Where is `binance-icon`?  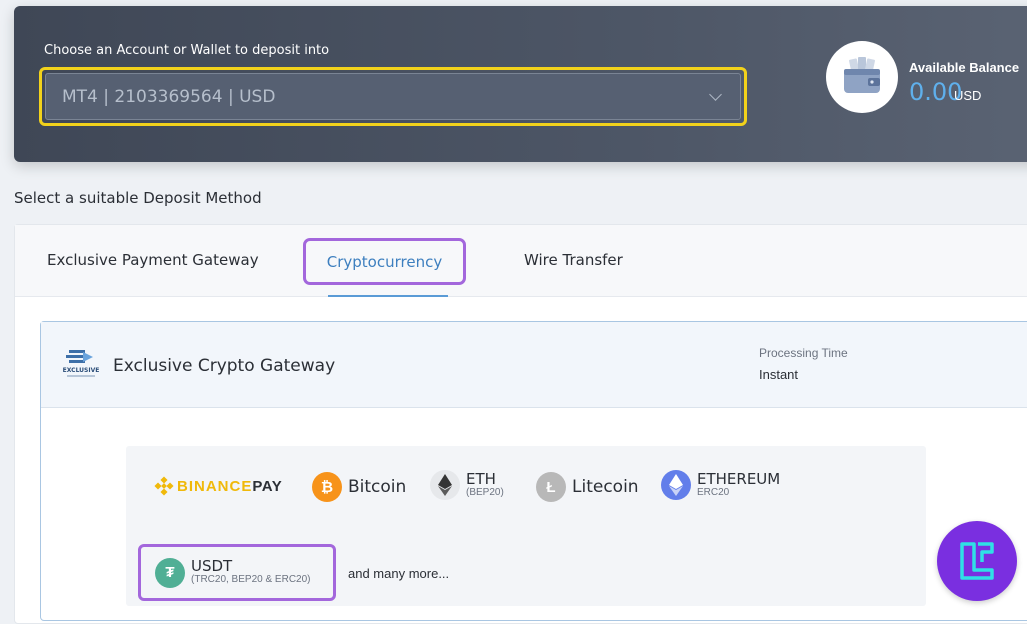 binance-icon is located at coordinates (164, 486).